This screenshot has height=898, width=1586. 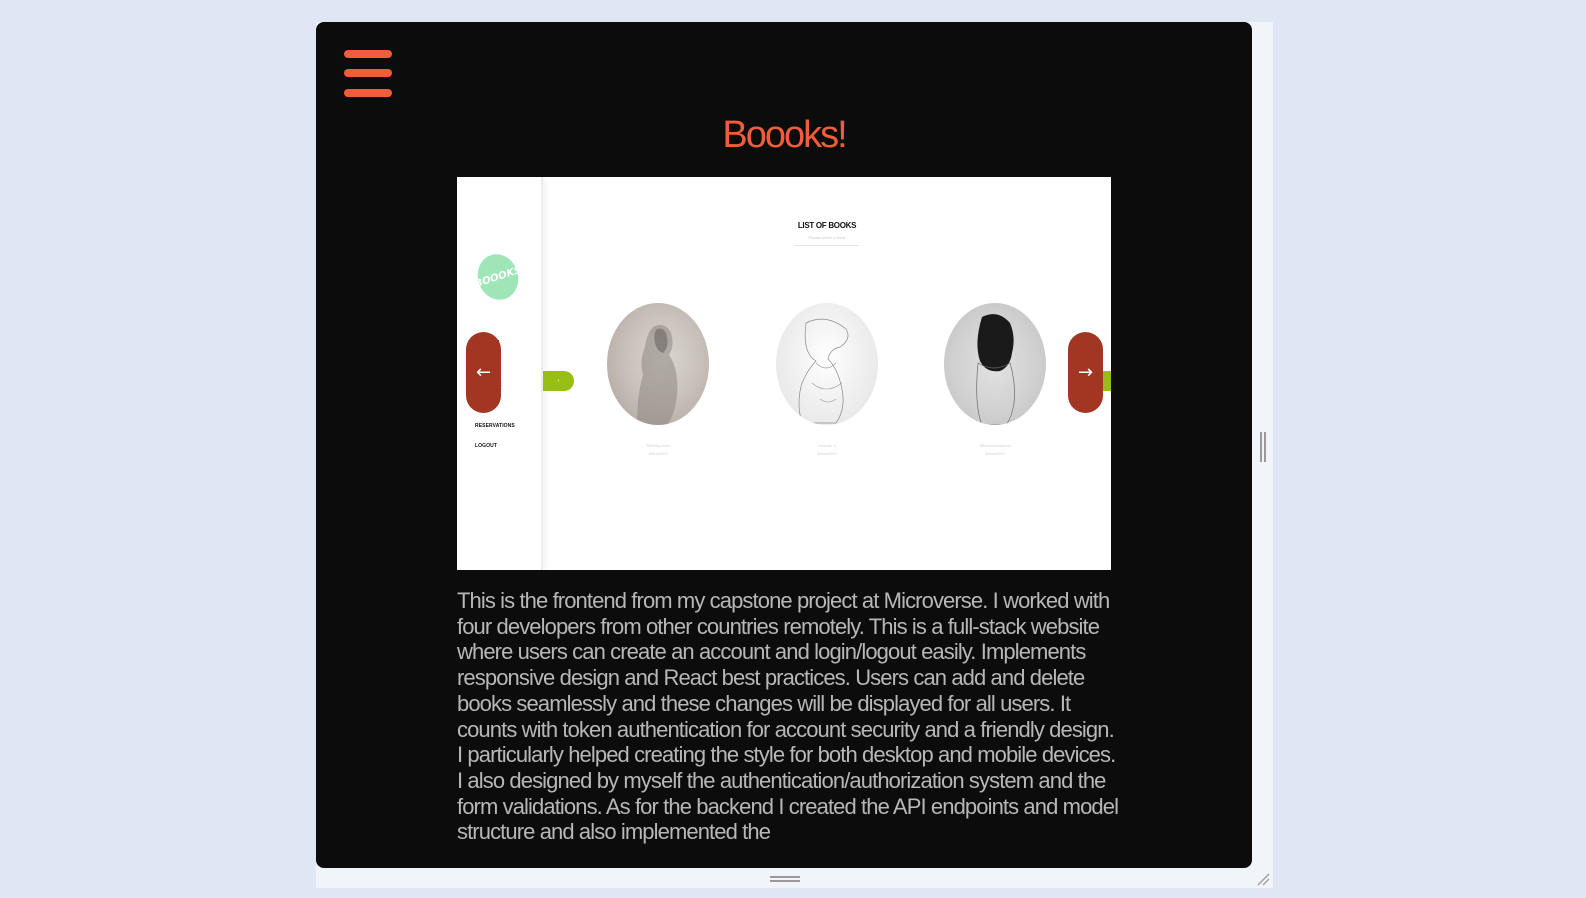 What do you see at coordinates (995, 449) in the screenshot?
I see `preview-book-caption: Tiffannnnnnnnnnn Jmbo/2022` at bounding box center [995, 449].